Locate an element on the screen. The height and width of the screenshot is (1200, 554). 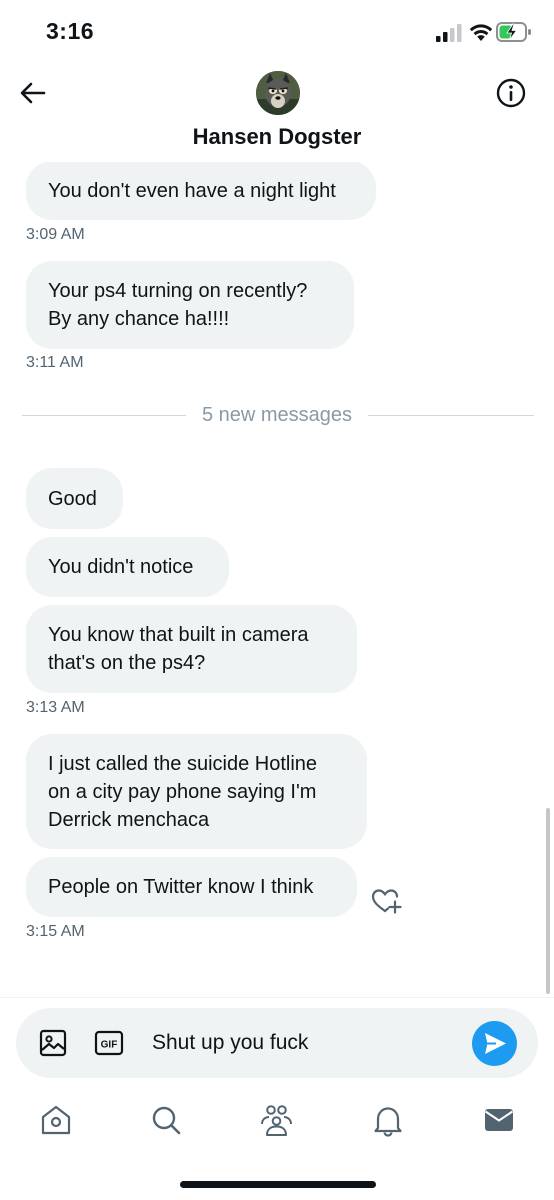
message-timestamp: 3:09 AM is located at coordinates (55, 234).